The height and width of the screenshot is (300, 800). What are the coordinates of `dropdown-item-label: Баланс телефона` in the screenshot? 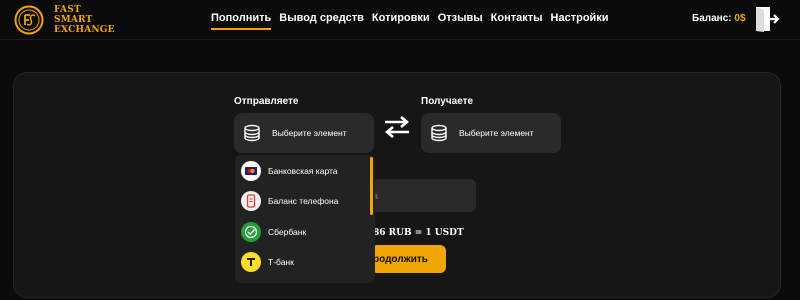 It's located at (303, 201).